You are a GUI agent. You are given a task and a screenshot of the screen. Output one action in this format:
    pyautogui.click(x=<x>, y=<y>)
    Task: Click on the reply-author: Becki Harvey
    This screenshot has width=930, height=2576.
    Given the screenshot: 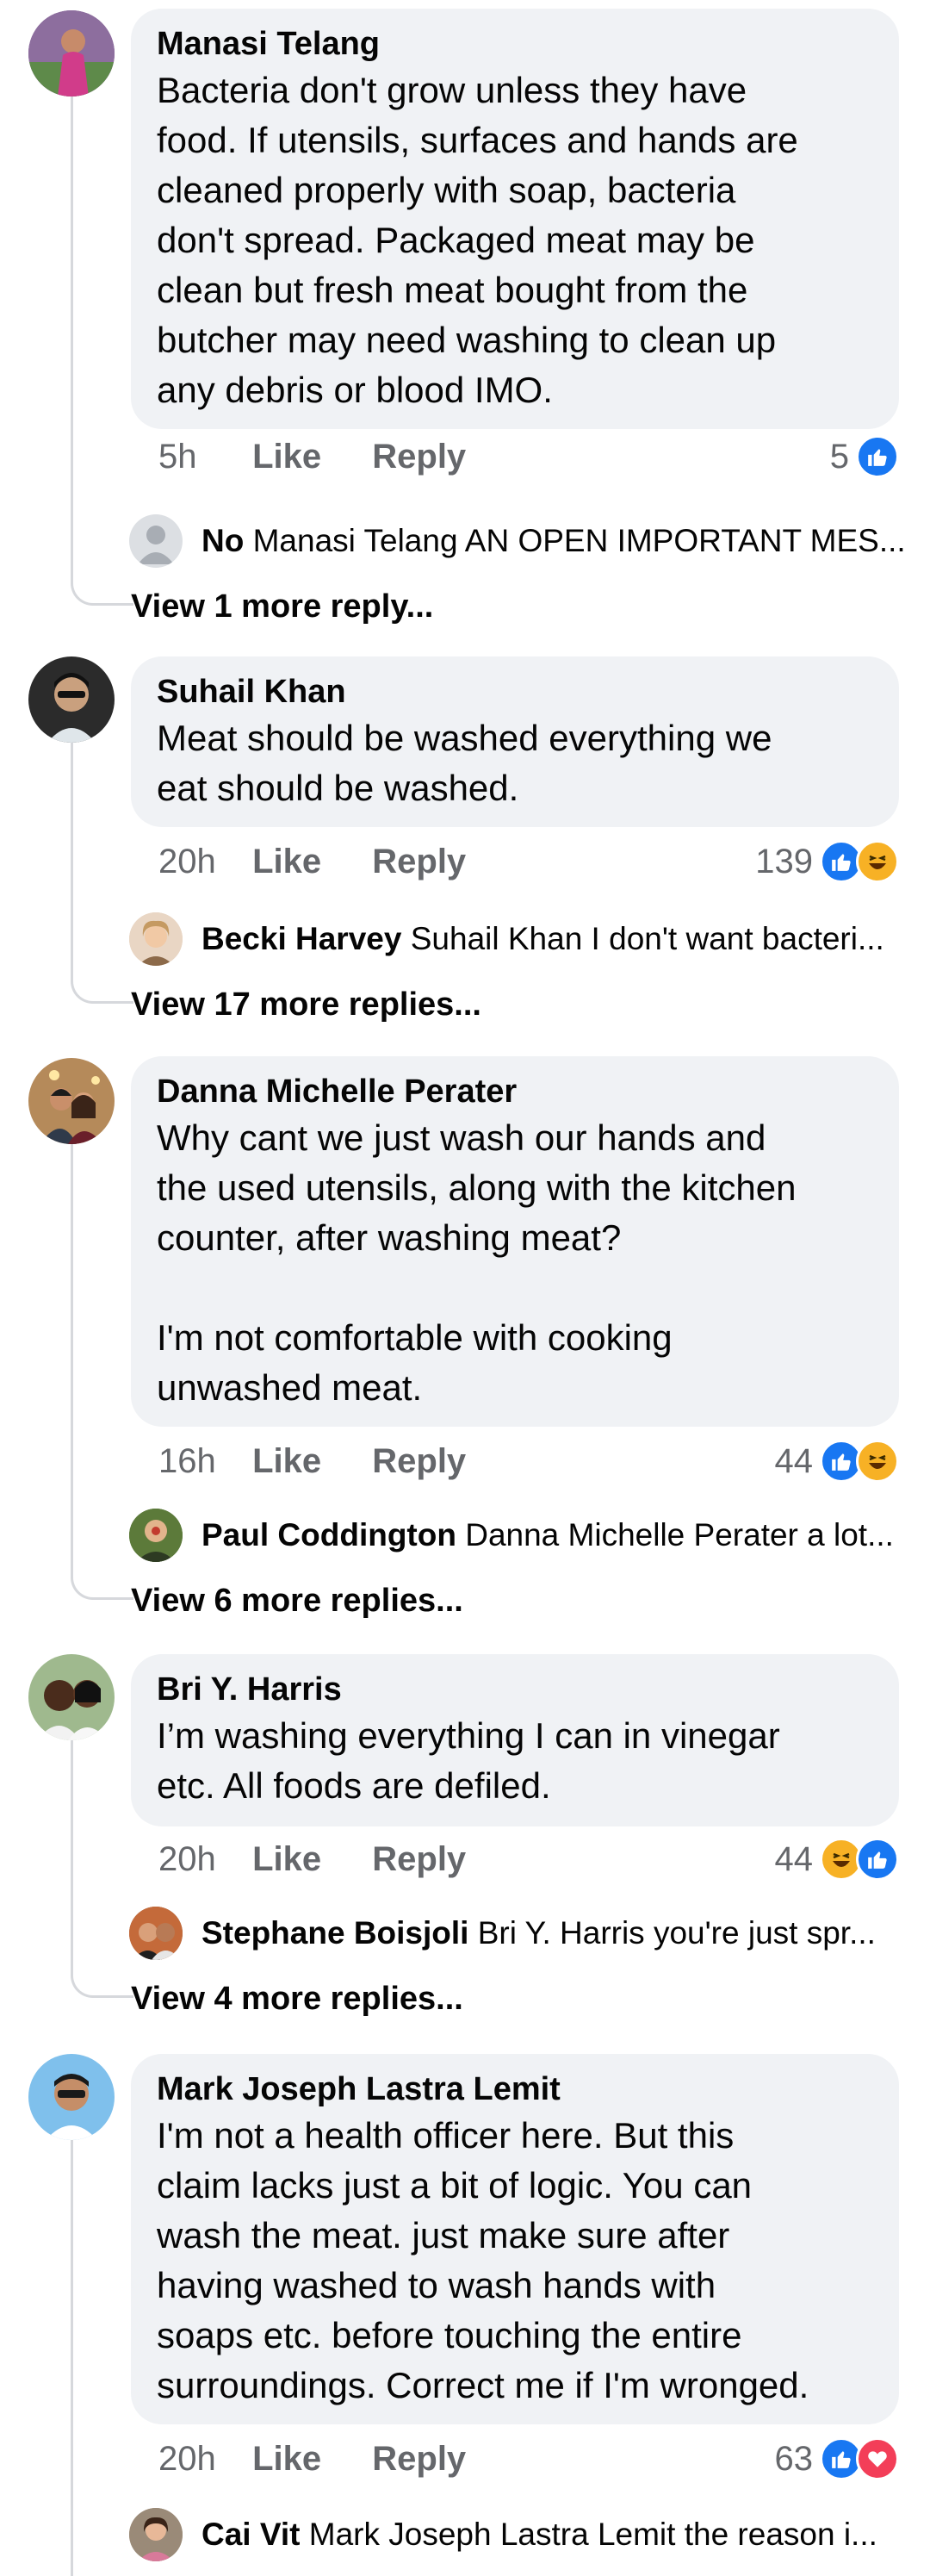 What is the action you would take?
    pyautogui.click(x=301, y=939)
    